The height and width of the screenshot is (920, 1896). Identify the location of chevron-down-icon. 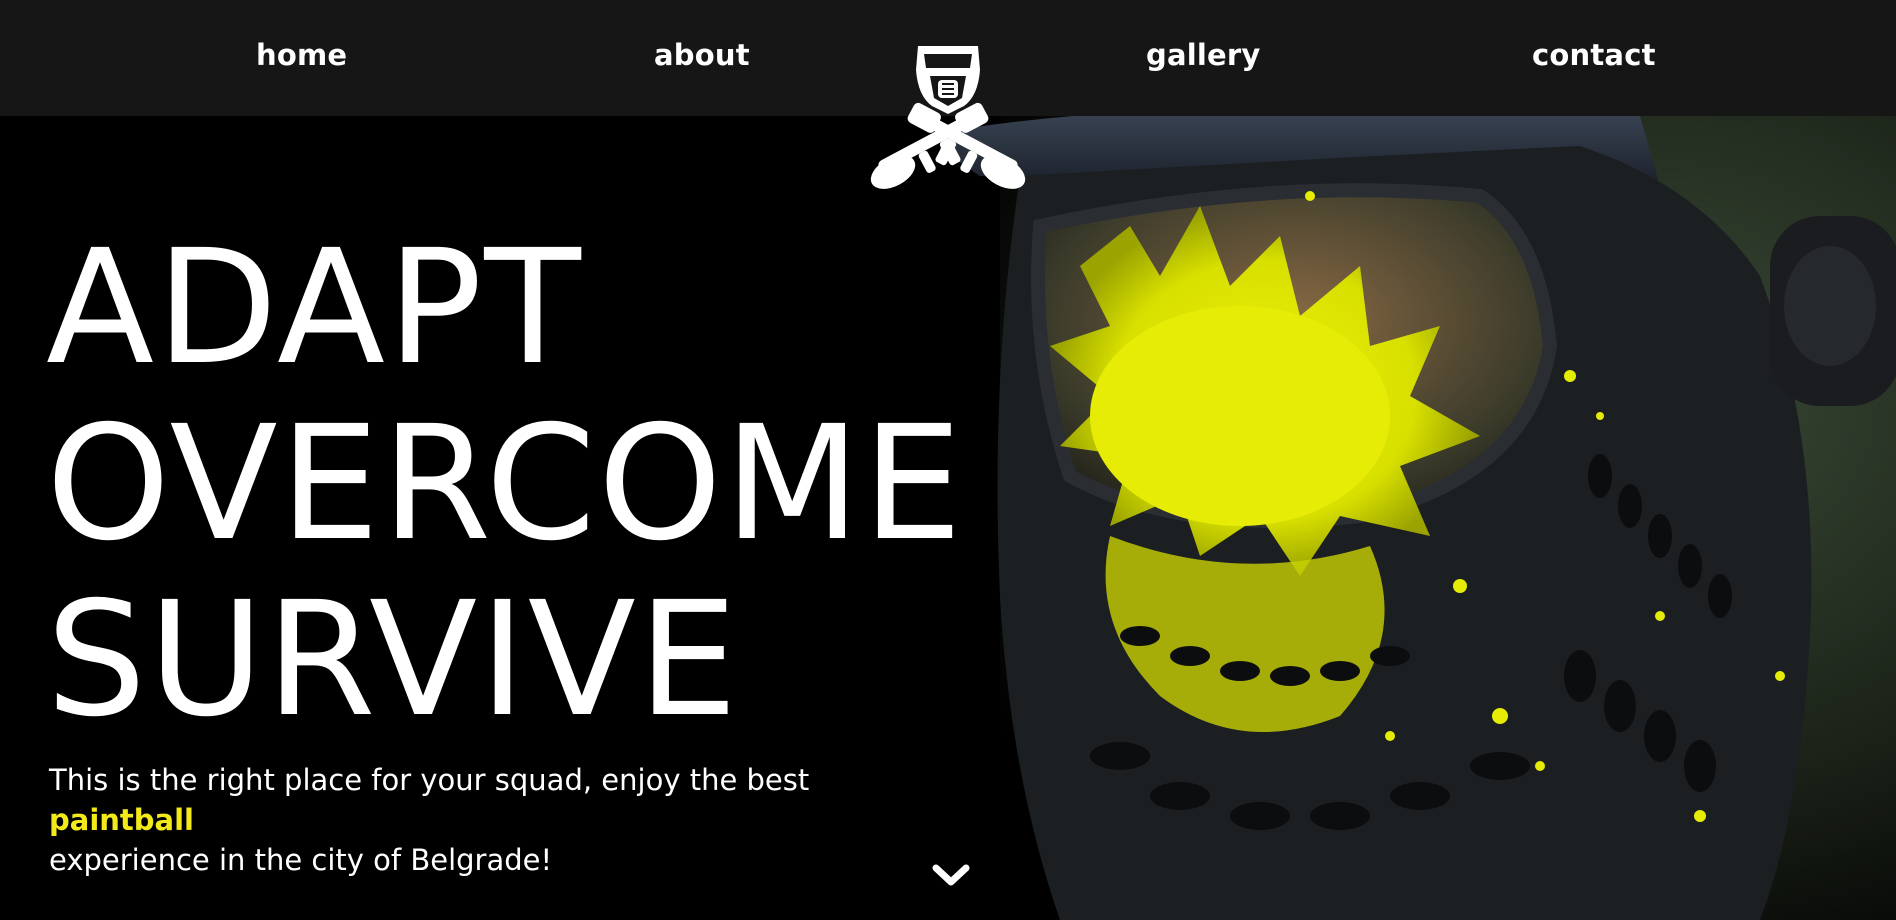
(951, 874).